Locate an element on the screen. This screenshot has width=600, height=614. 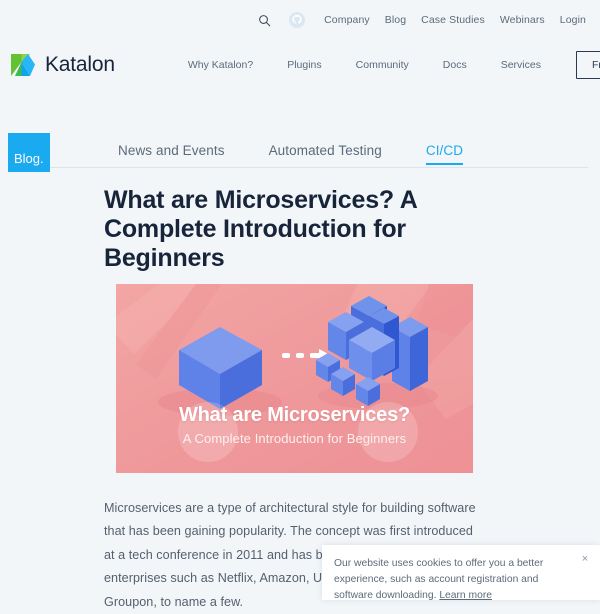
tab-ci-cd: CI/CD is located at coordinates (444, 154).